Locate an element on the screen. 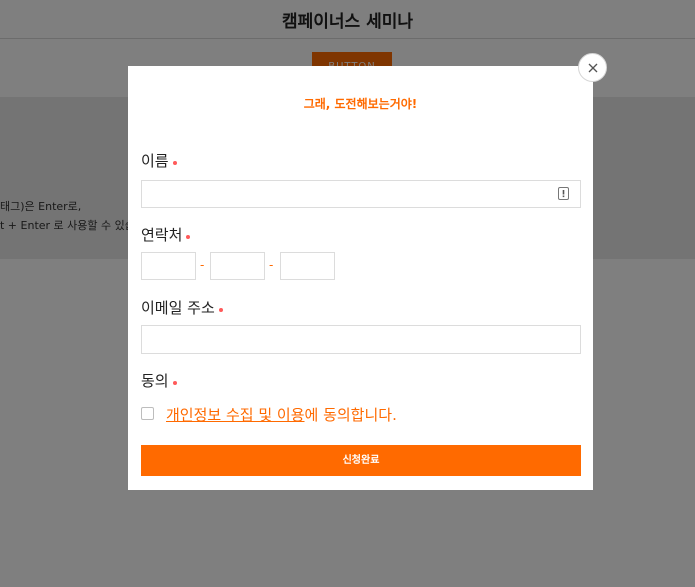 This screenshot has width=695, height=587. consent-text: 개인정보 수집 및 이용에 동의합니다. is located at coordinates (281, 414).